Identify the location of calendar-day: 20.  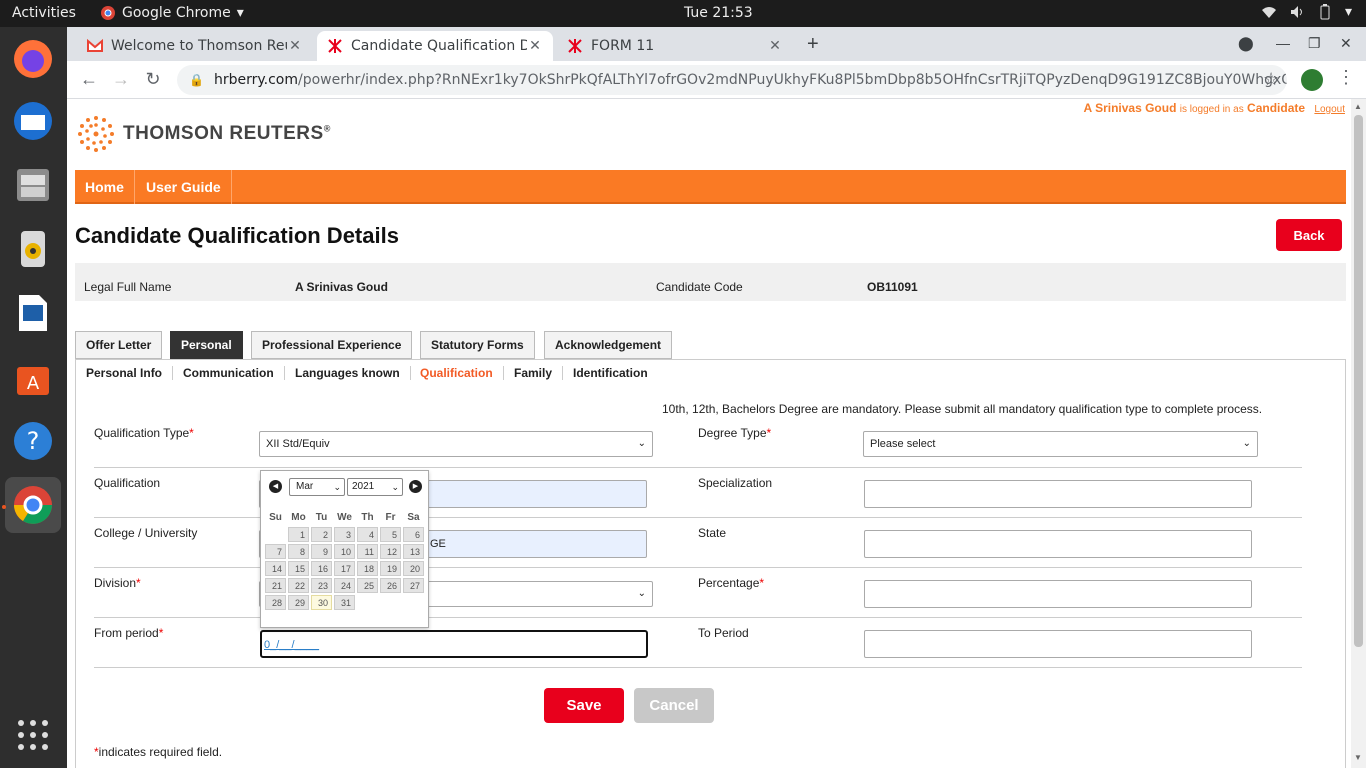
(413, 568).